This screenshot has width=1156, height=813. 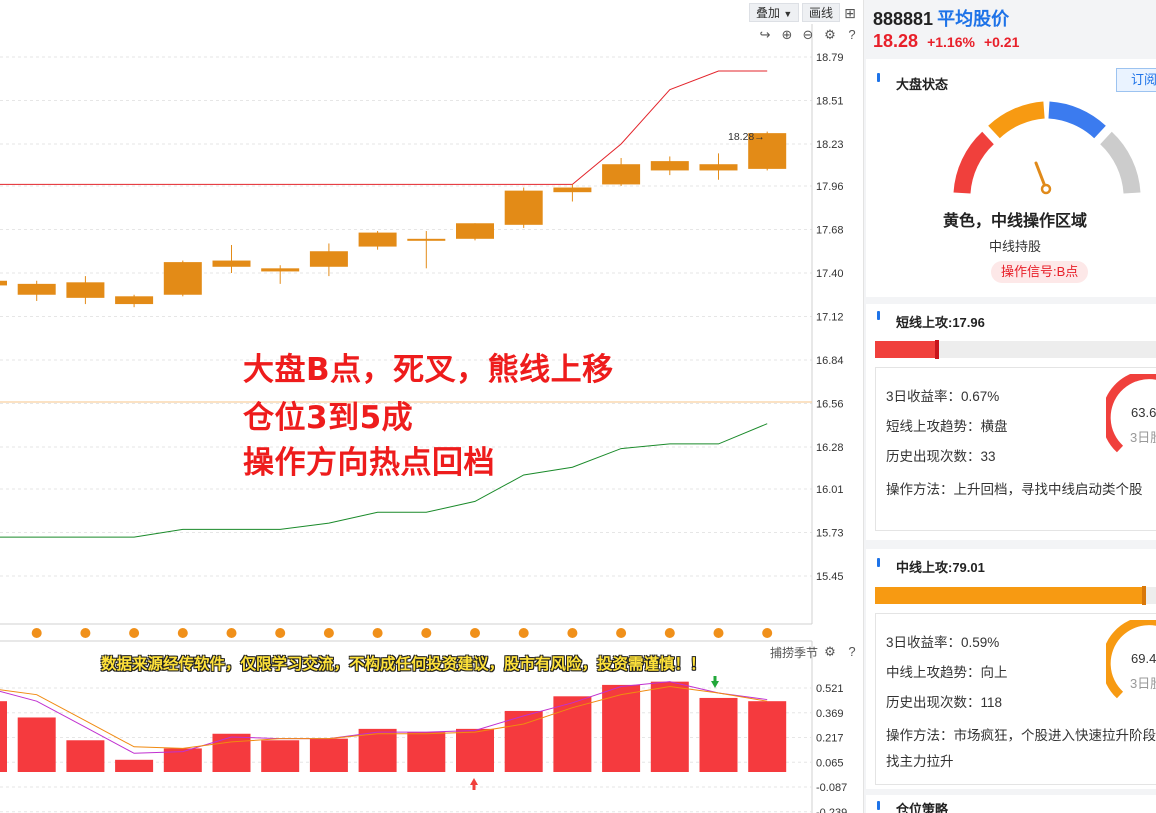 What do you see at coordinates (920, 761) in the screenshot?
I see `mid-method-cont: 找主力拉升` at bounding box center [920, 761].